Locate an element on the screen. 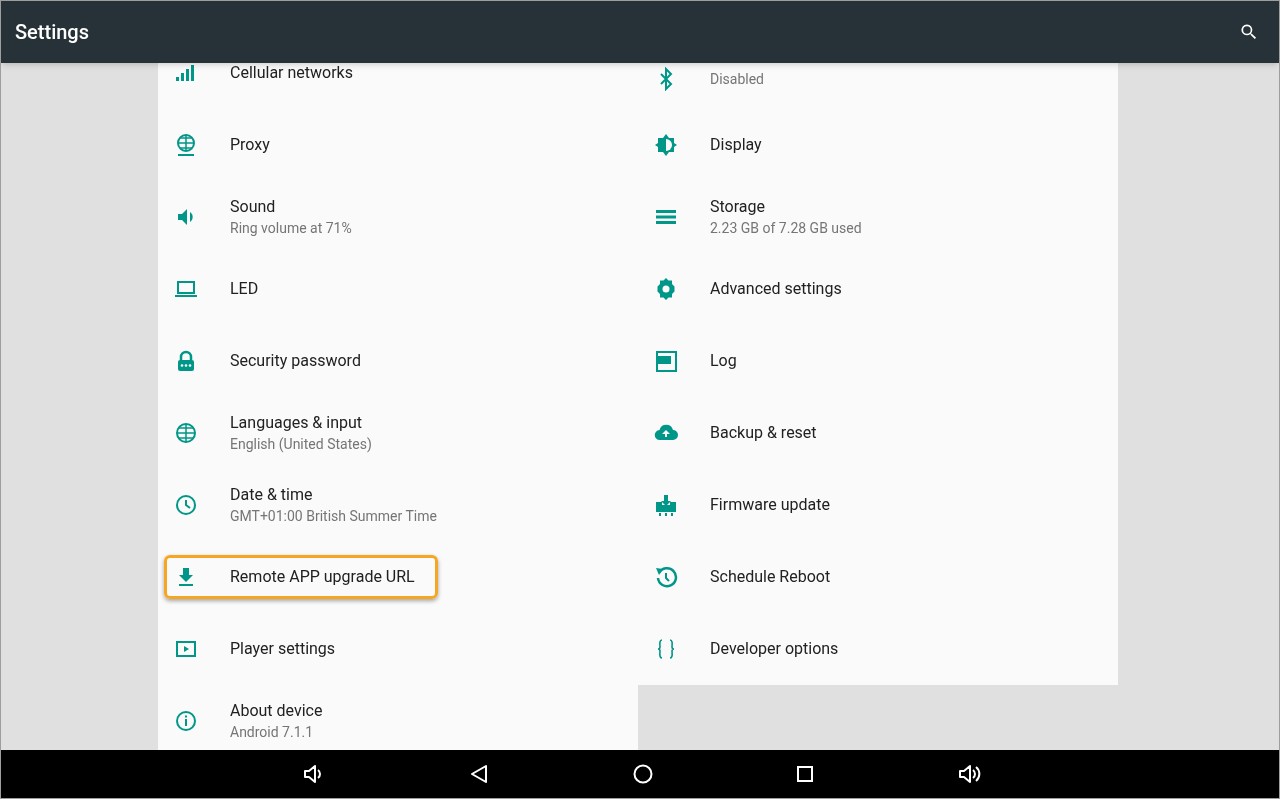 The image size is (1285, 803). item-title: Proxy is located at coordinates (250, 145).